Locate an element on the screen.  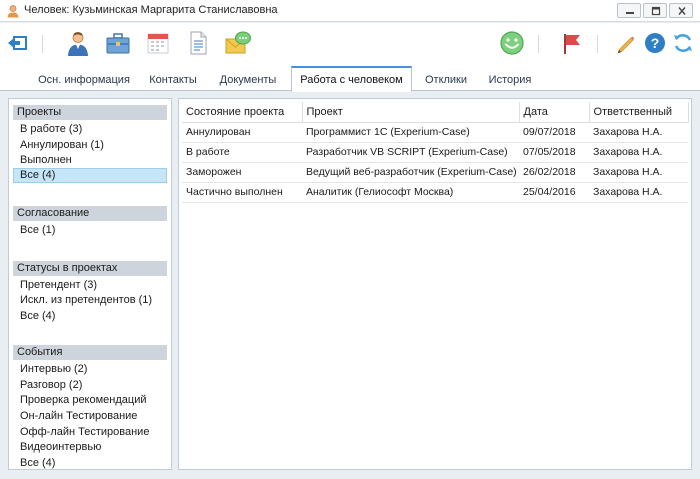
pencil-icon is located at coordinates (626, 45).